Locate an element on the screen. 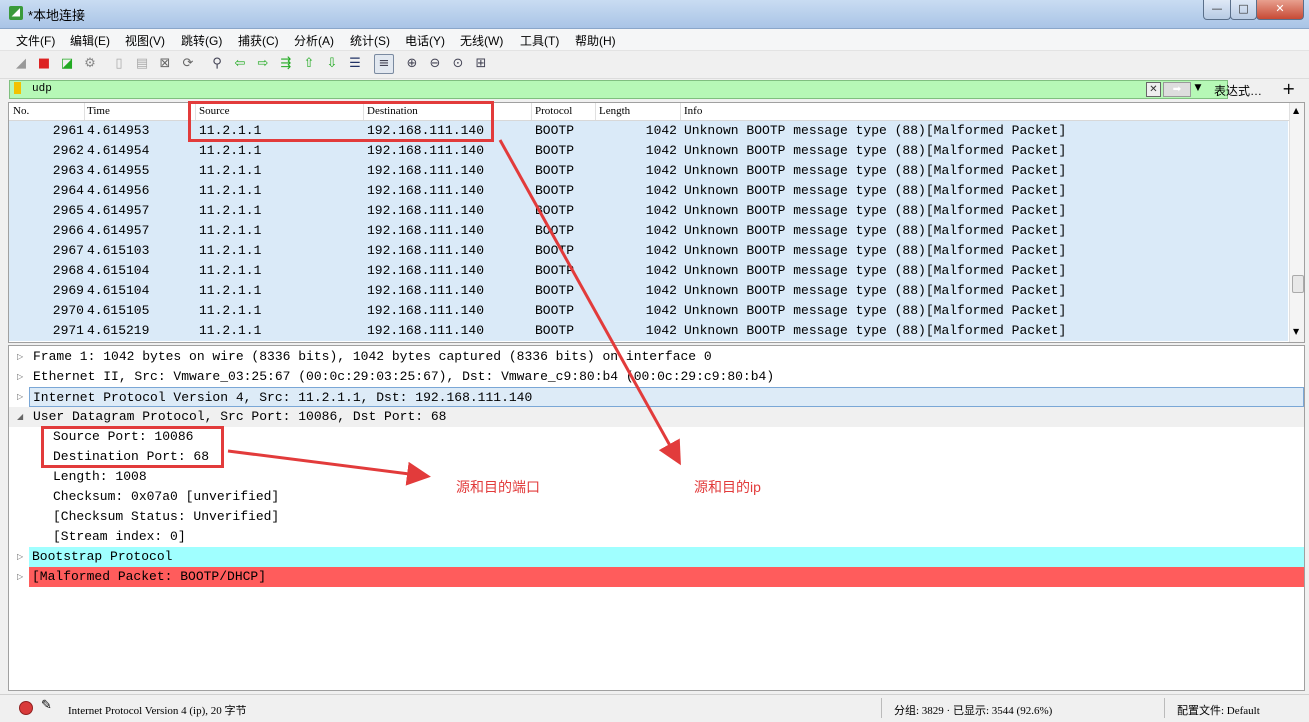  first-packet-icon: ⇧ is located at coordinates (309, 64).